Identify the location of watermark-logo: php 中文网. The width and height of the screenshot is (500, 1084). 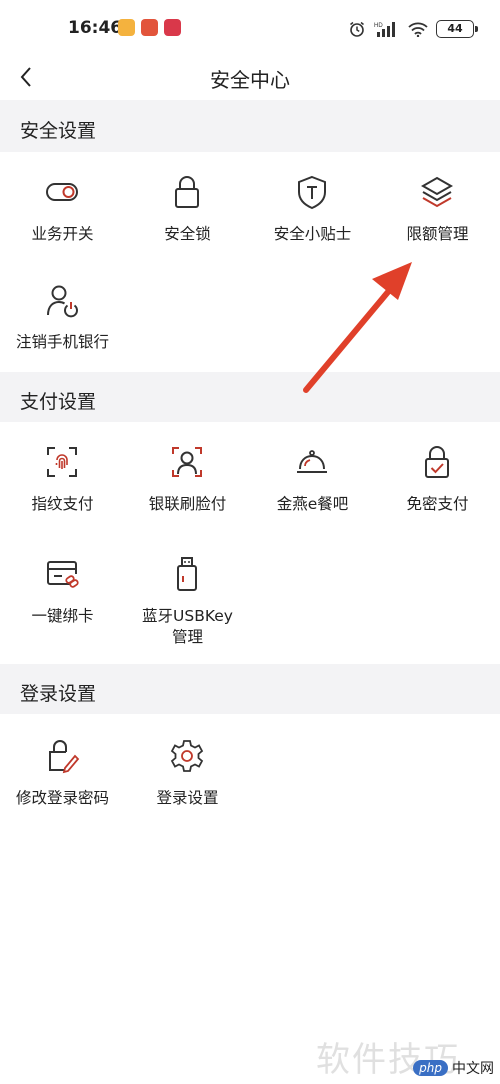
(453, 1068).